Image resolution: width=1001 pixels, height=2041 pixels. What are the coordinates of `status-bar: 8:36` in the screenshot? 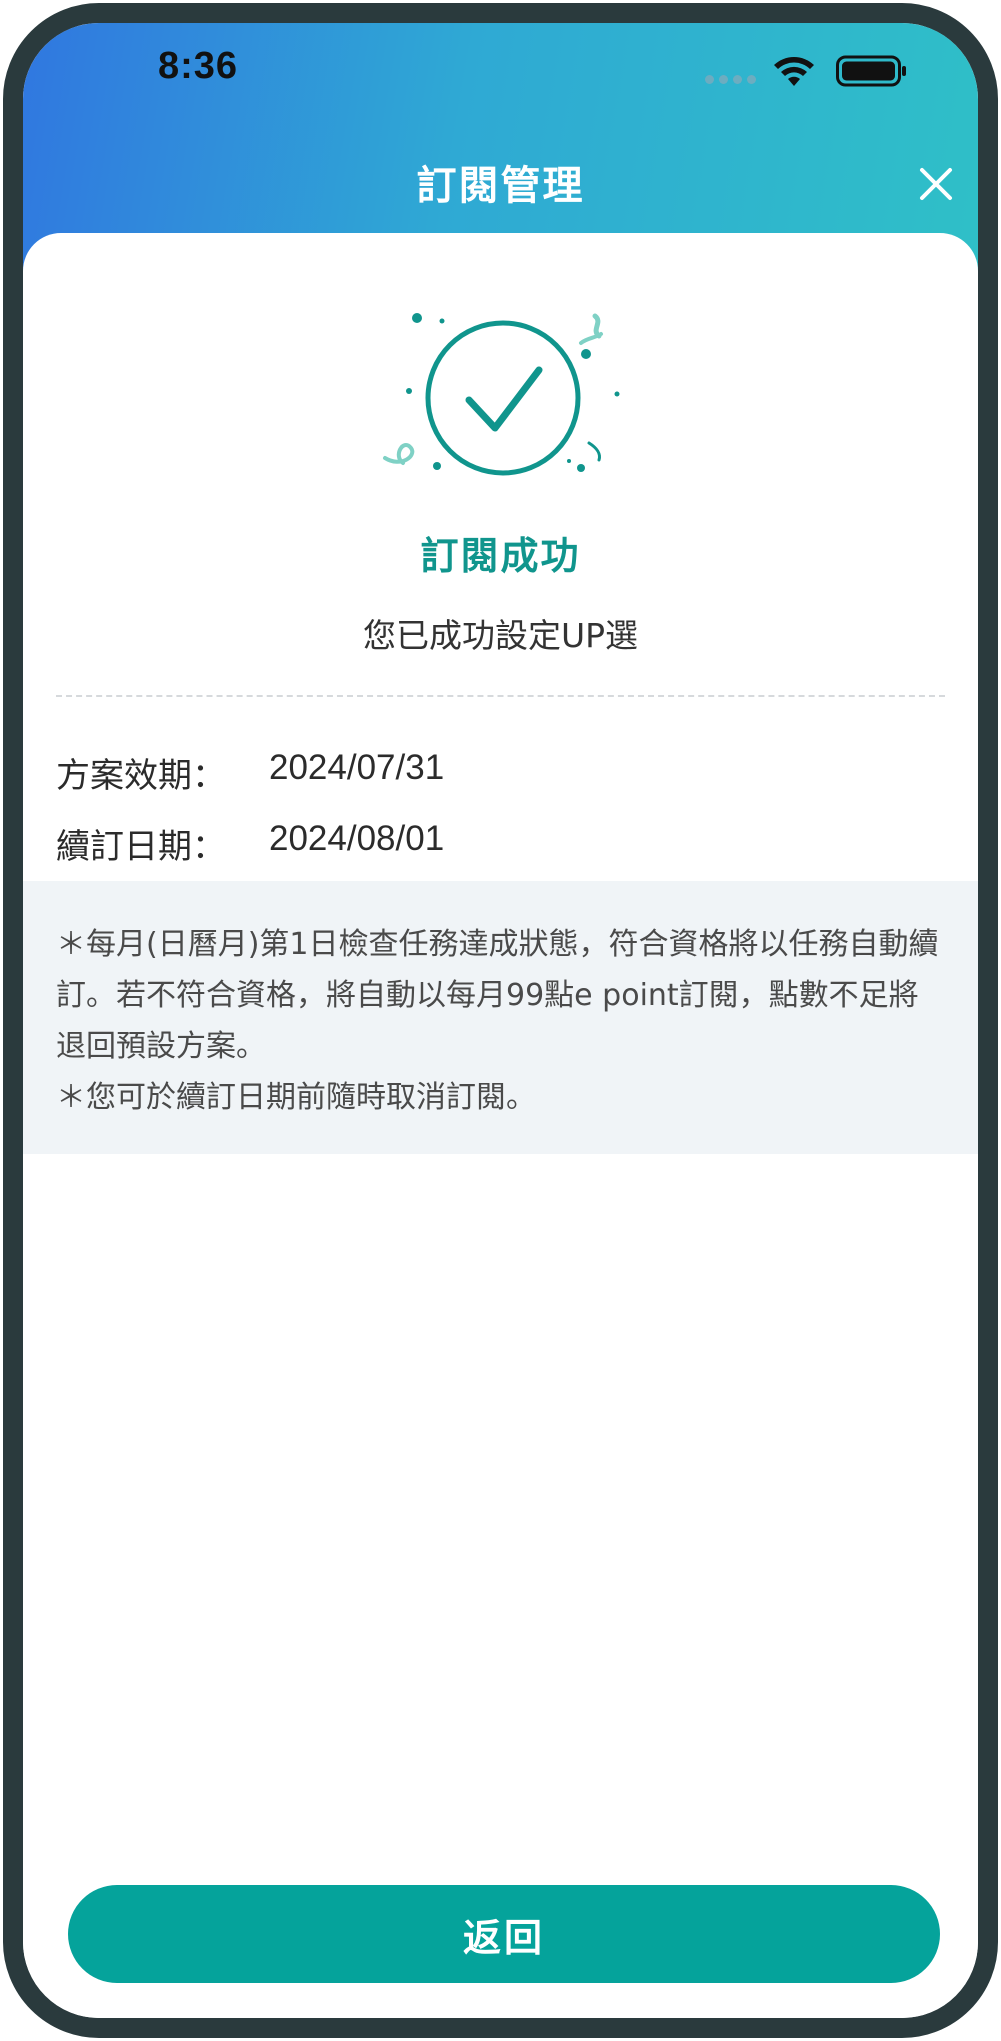 It's located at (500, 78).